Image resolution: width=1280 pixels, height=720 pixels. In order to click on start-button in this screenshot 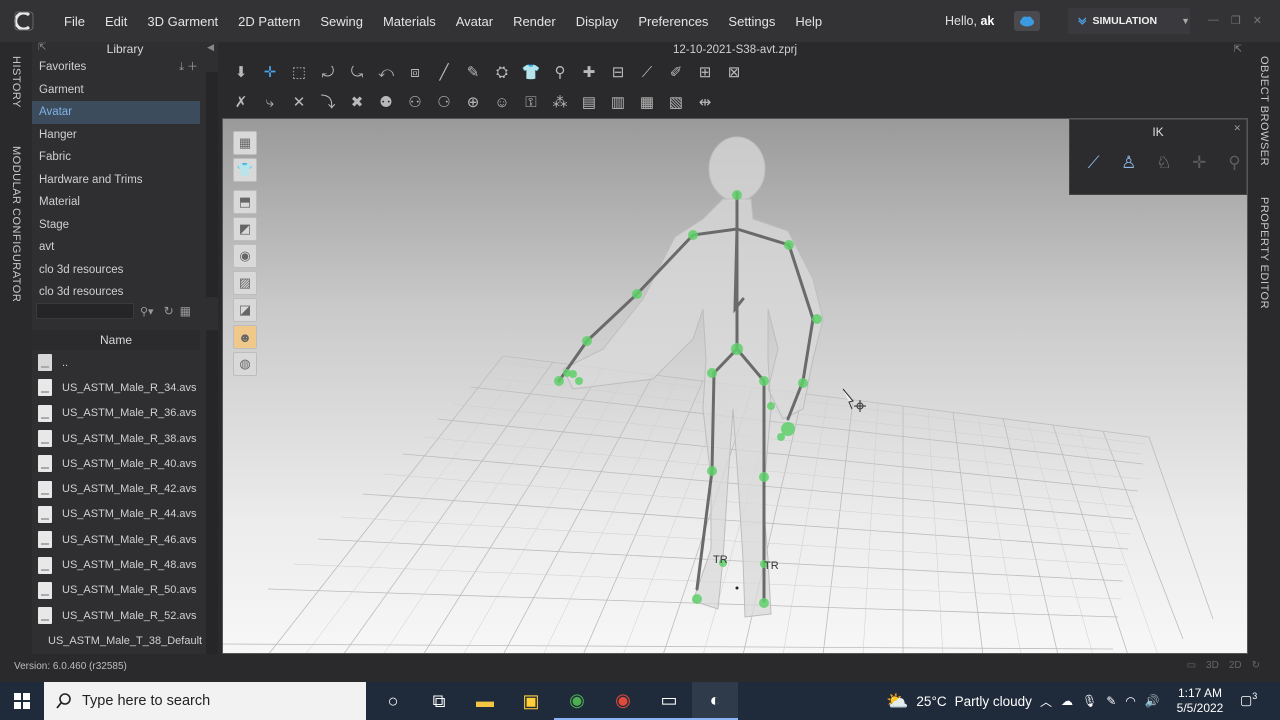, I will do `click(22, 701)`.